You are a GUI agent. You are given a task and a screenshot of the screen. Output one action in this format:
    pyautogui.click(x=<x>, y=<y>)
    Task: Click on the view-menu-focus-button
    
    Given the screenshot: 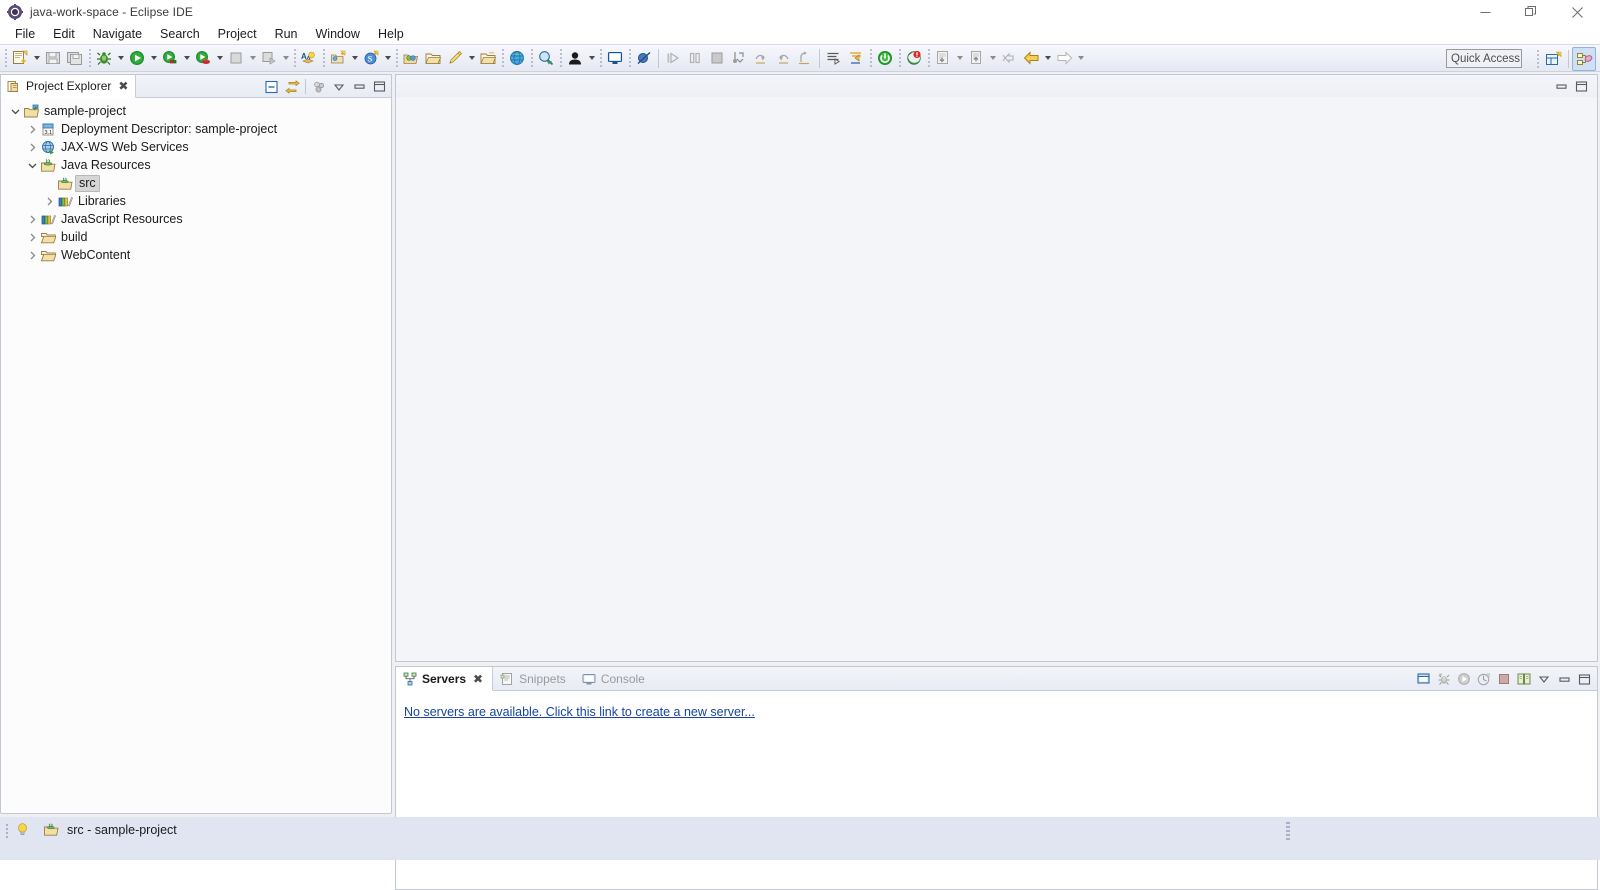 What is the action you would take?
    pyautogui.click(x=319, y=86)
    